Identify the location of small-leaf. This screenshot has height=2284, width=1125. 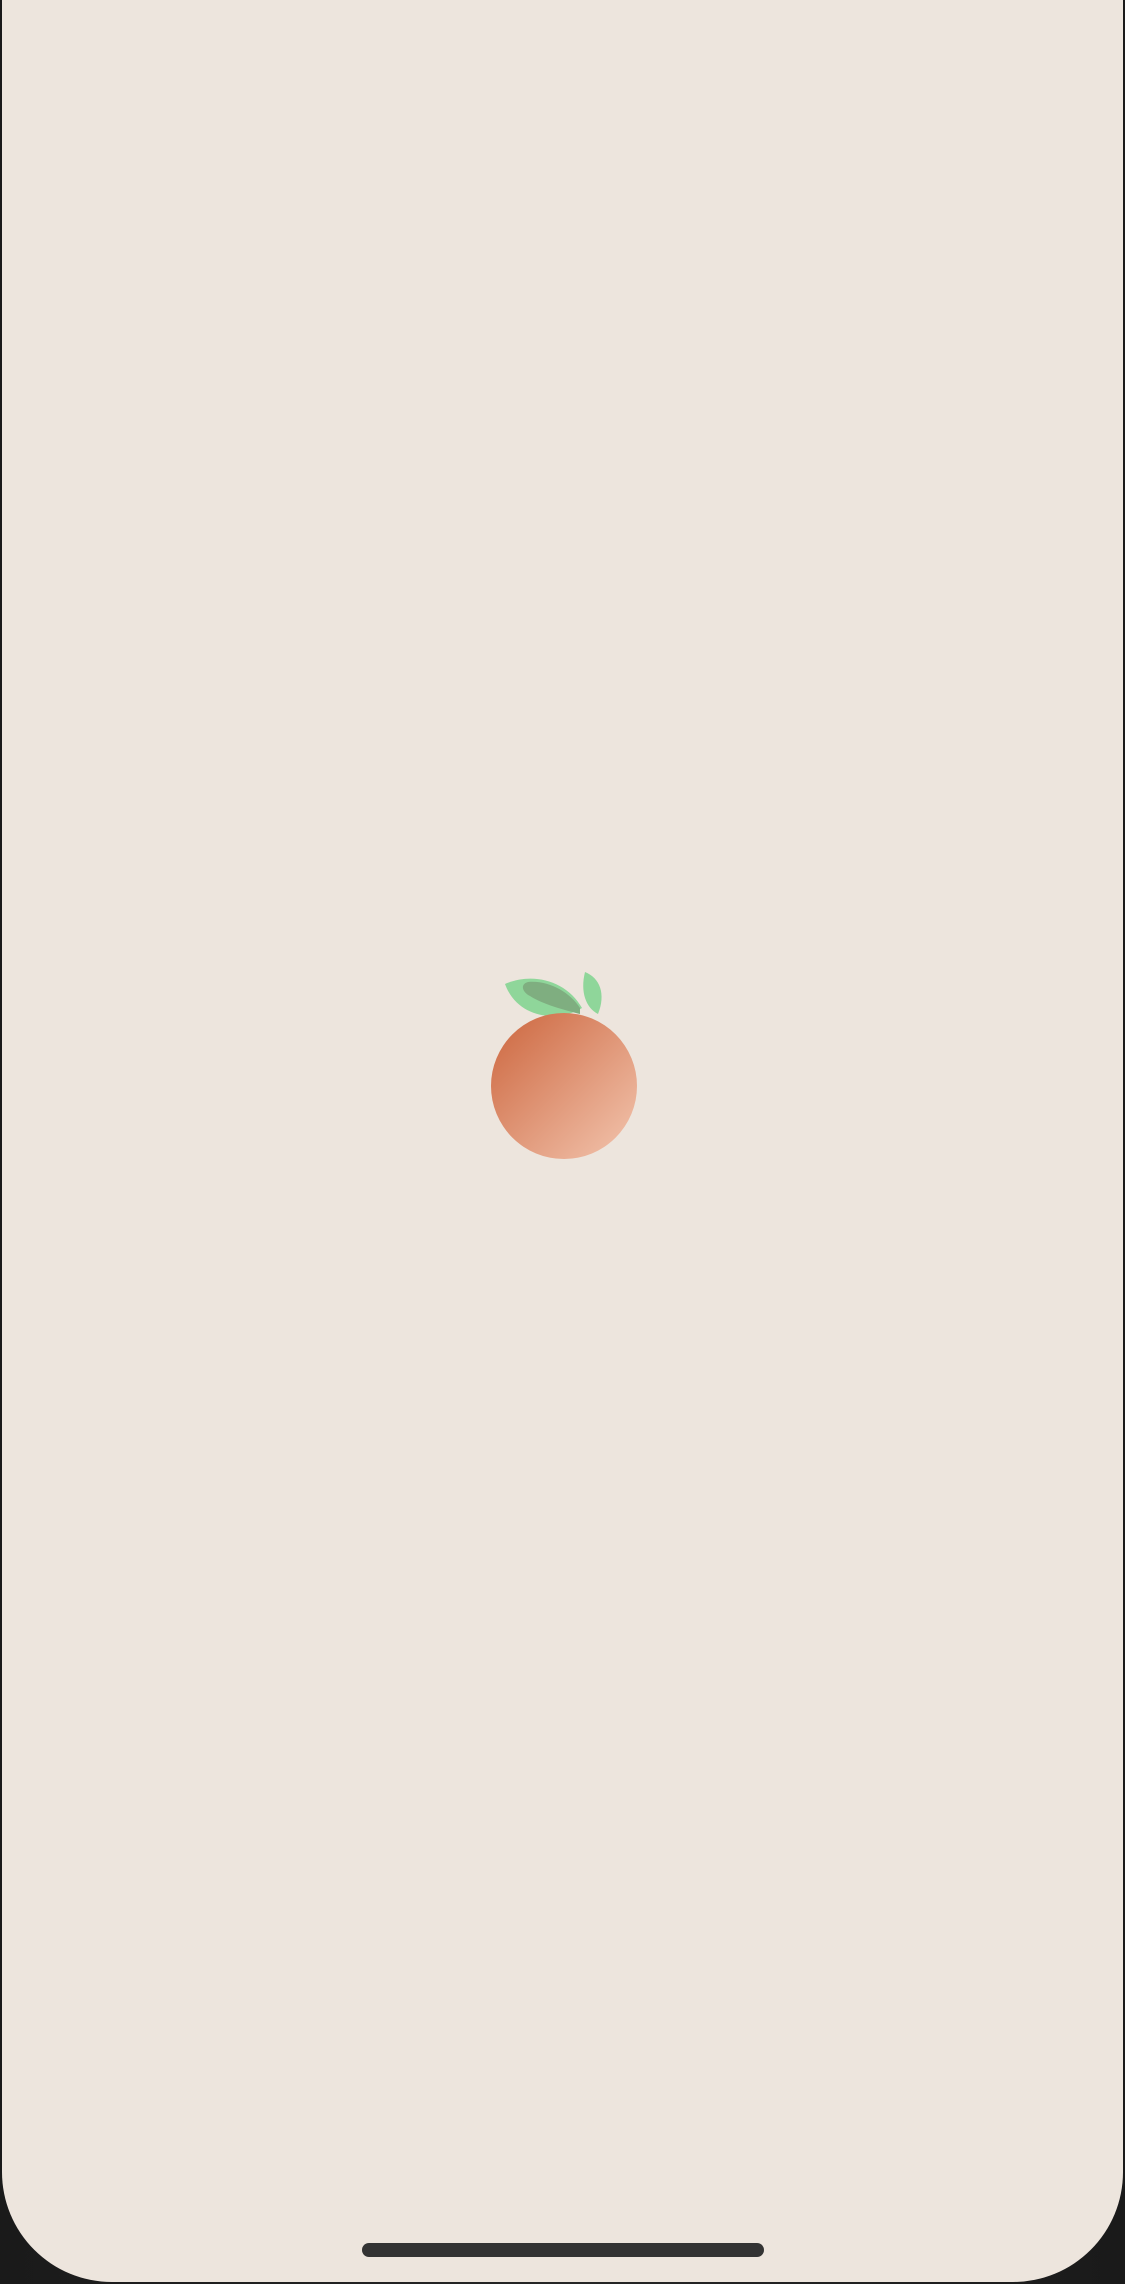
(592, 993).